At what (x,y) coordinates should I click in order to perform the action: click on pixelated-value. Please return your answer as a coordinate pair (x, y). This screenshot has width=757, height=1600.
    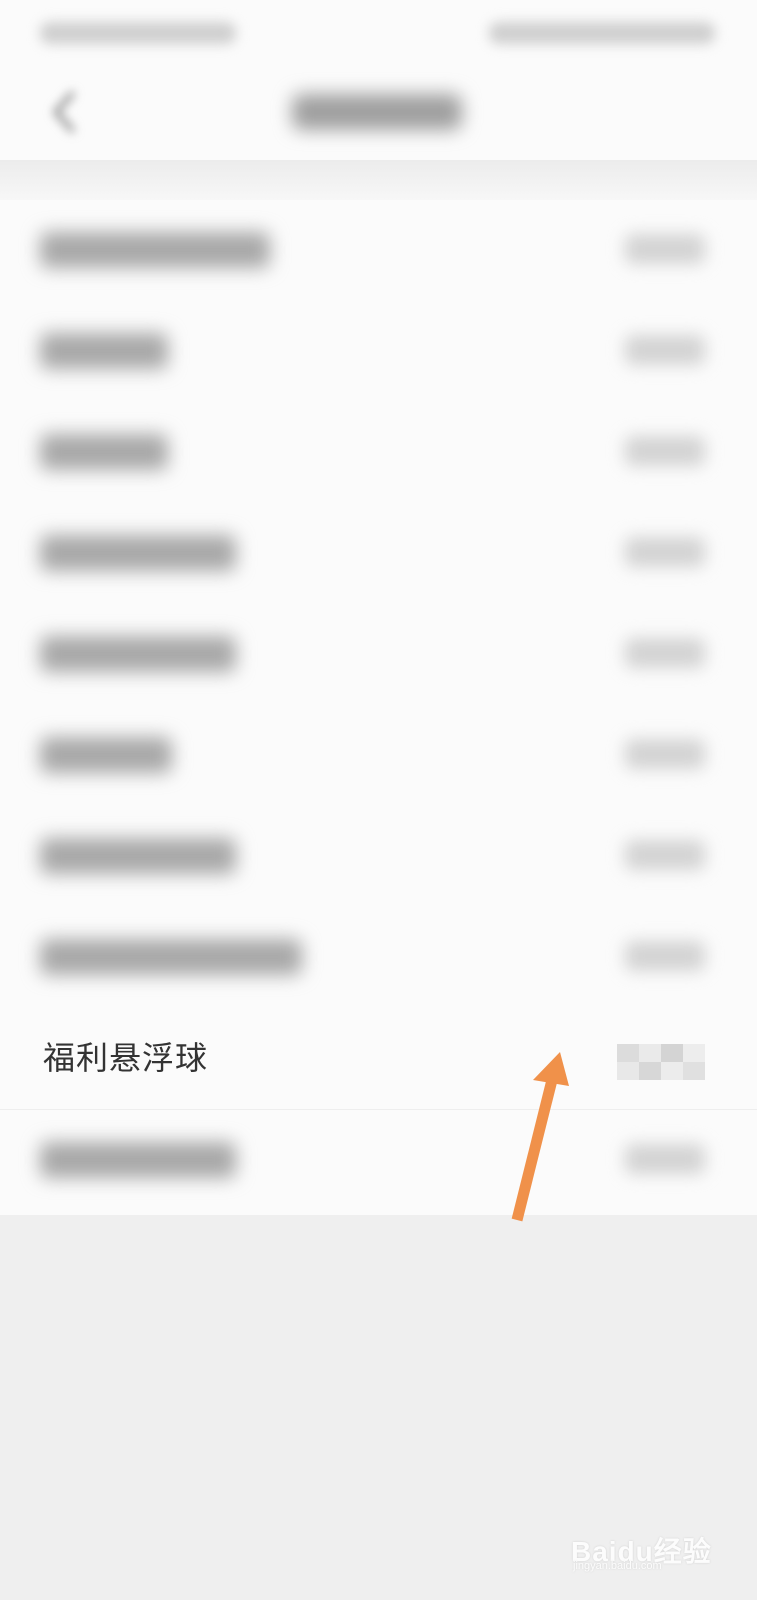
    Looking at the image, I should click on (661, 1062).